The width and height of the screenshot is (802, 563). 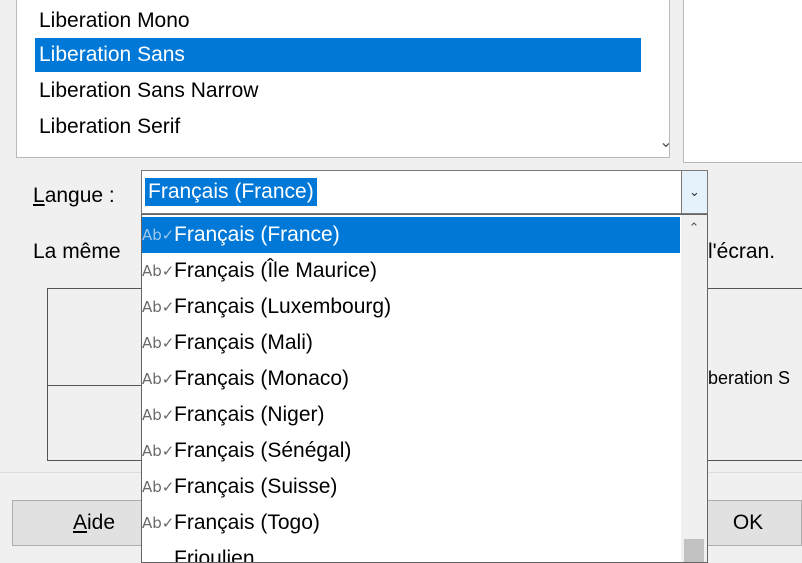 I want to click on language-label: Langue :, so click(x=74, y=195).